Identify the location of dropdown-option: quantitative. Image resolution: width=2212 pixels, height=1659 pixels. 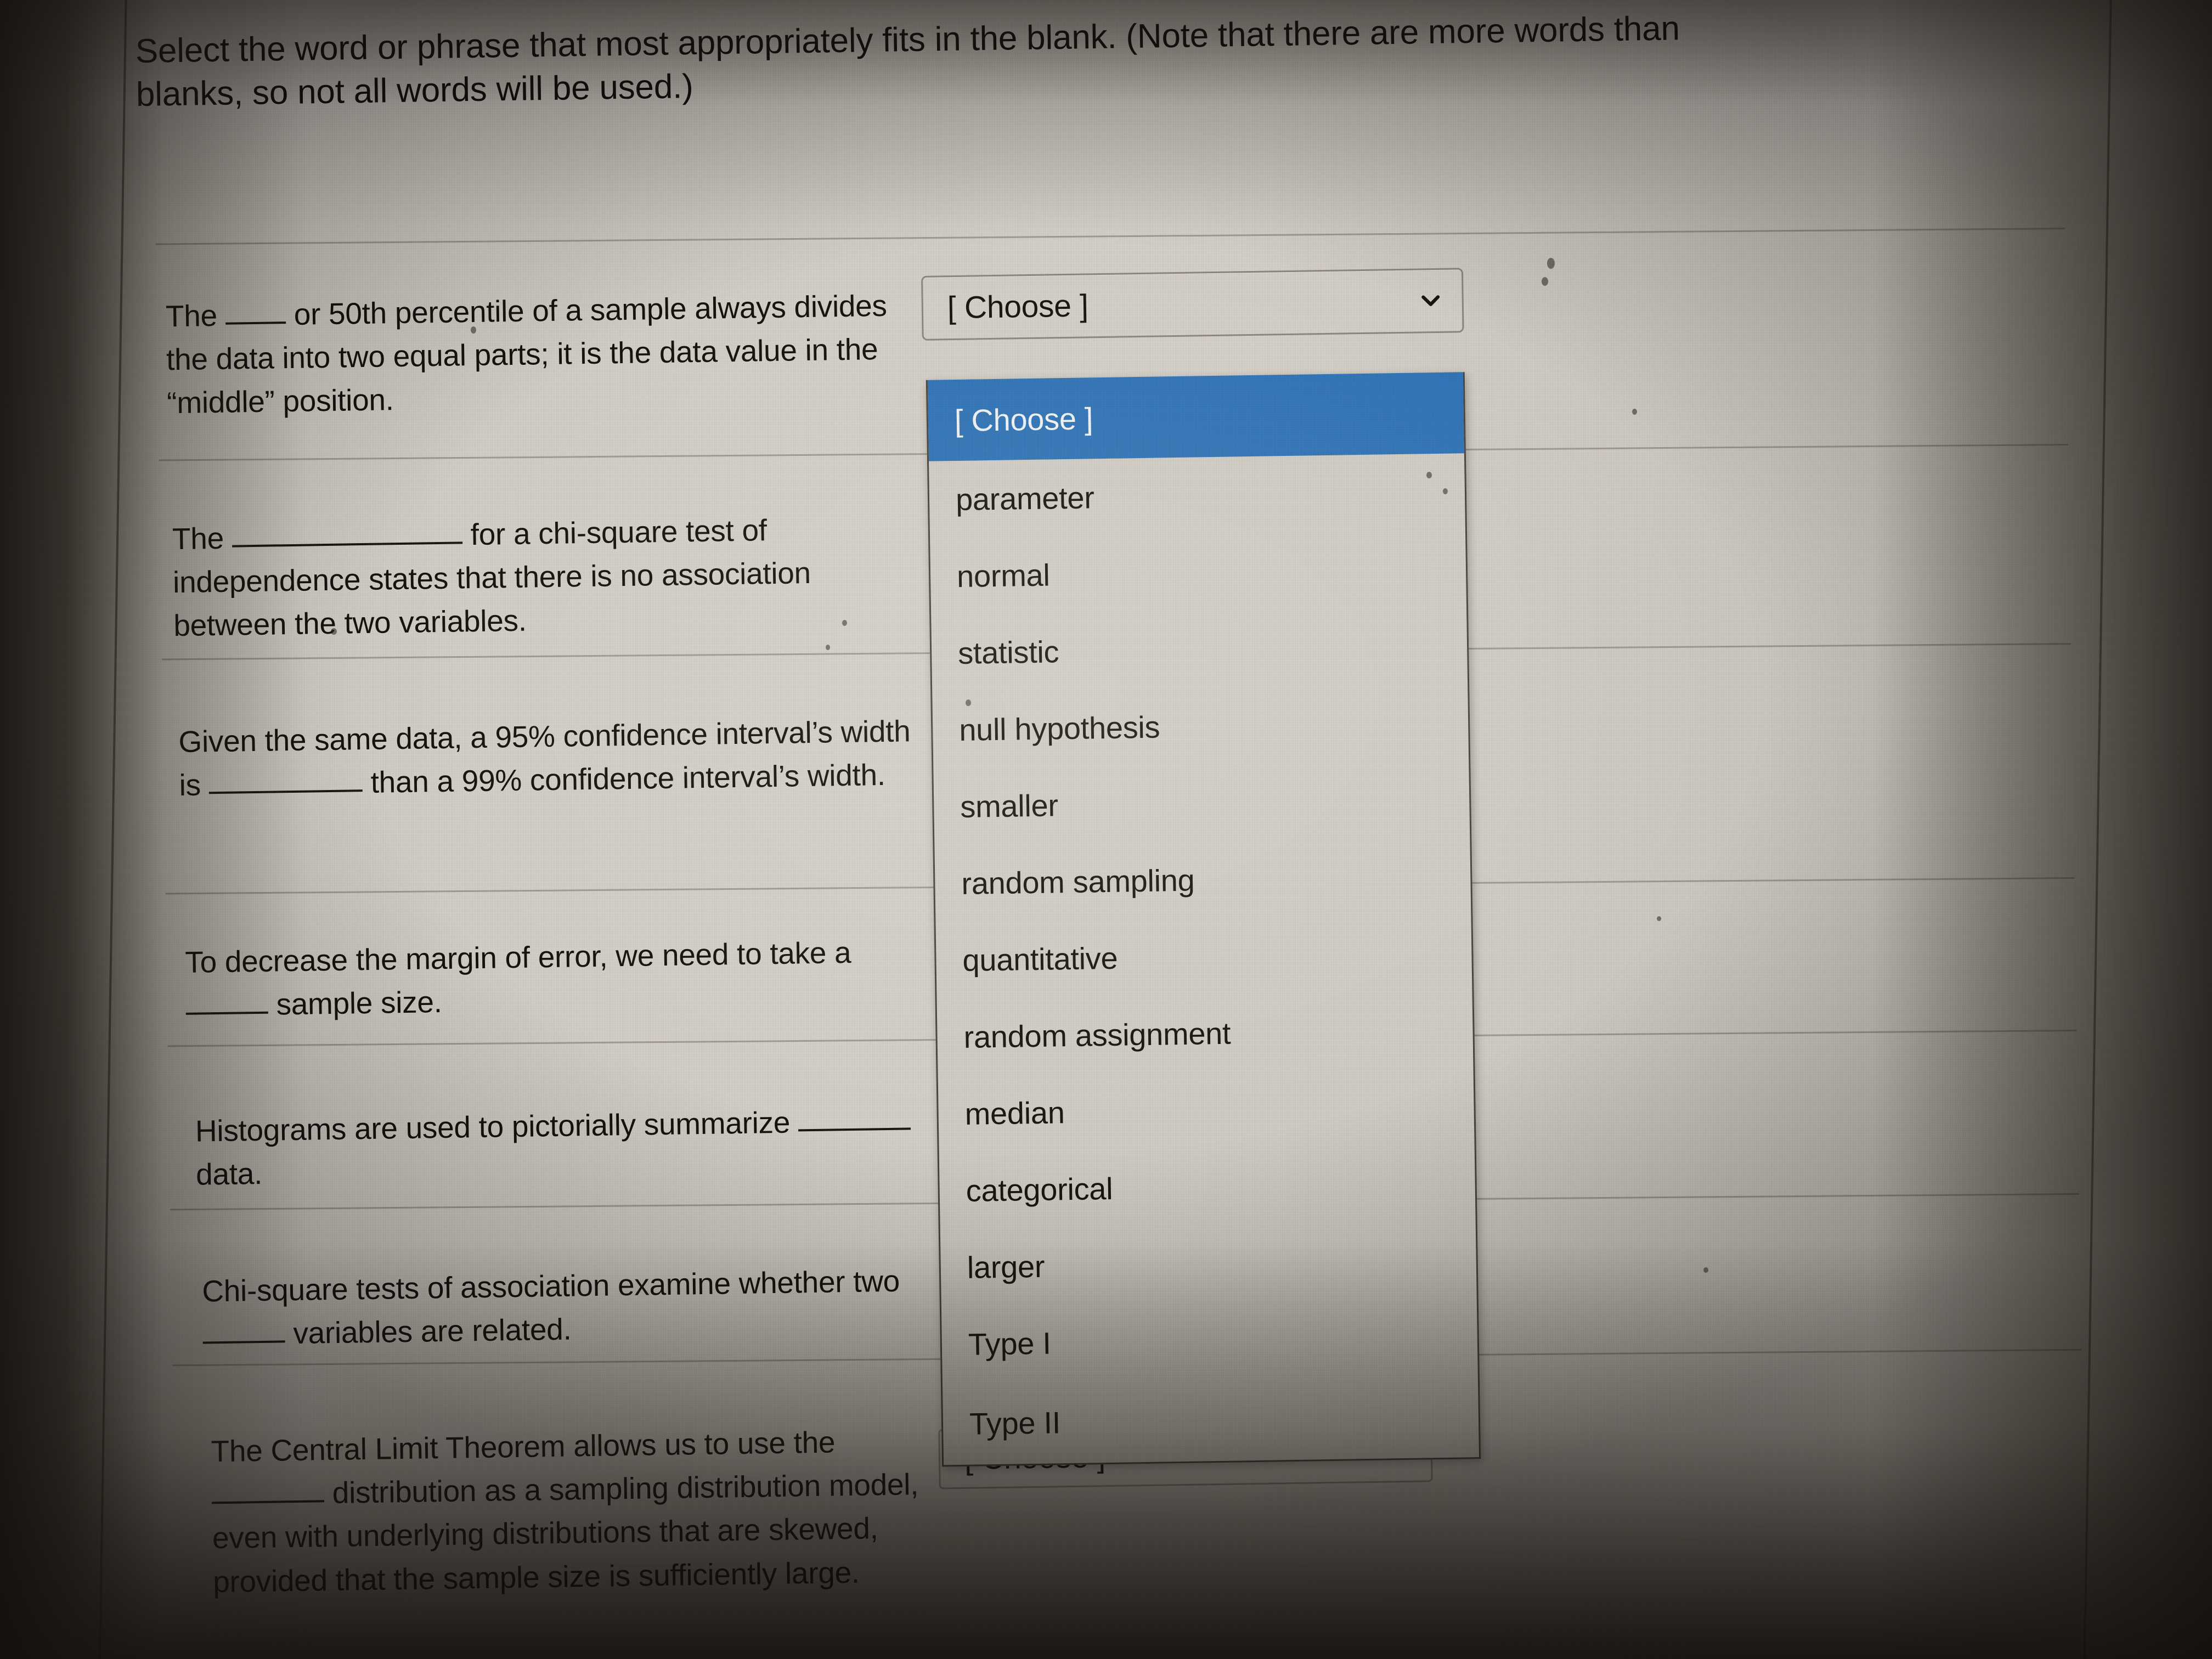
(1204, 956).